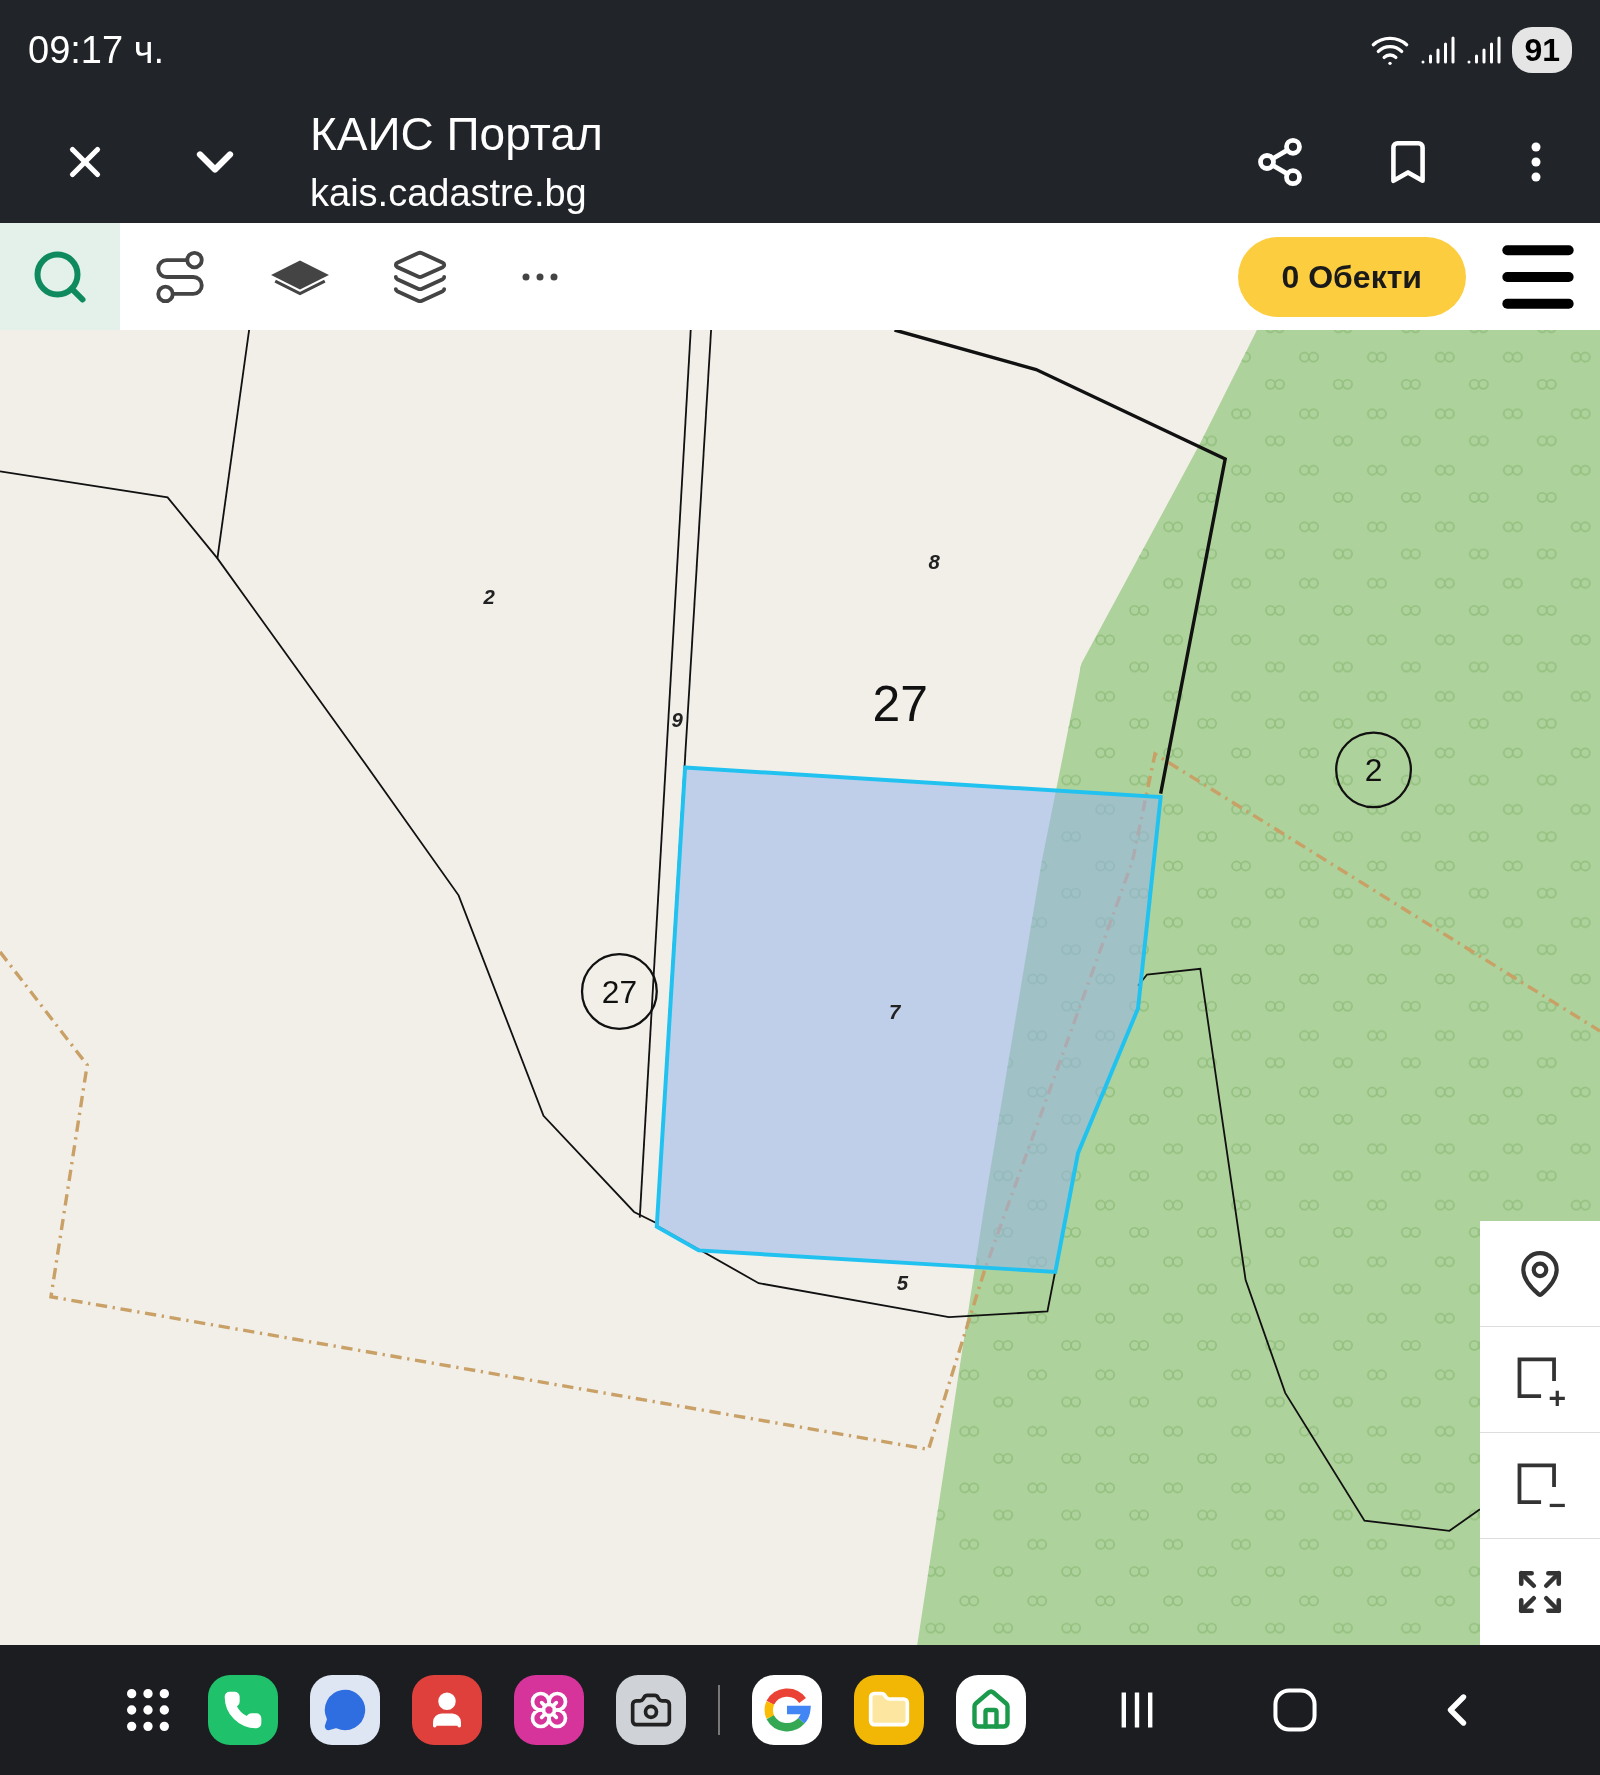  Describe the element at coordinates (902, 1282) in the screenshot. I see `parcel-number: 5` at that location.